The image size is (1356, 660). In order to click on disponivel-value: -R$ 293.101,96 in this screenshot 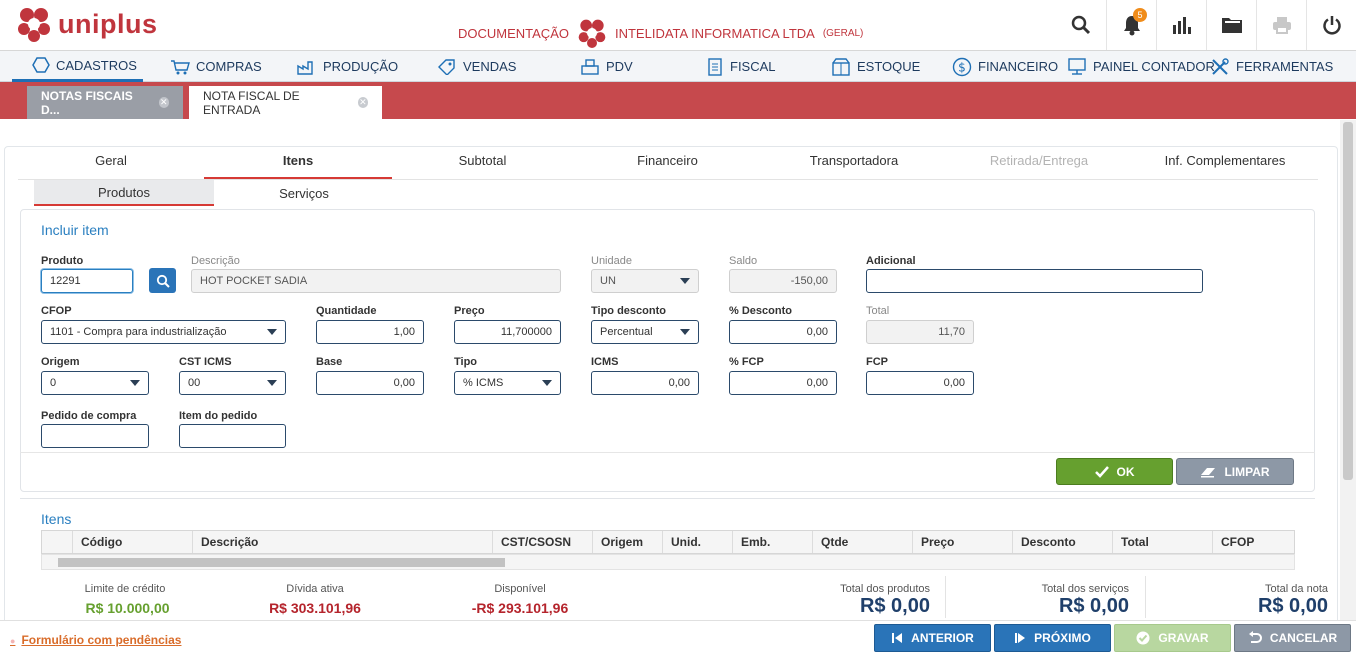, I will do `click(520, 608)`.